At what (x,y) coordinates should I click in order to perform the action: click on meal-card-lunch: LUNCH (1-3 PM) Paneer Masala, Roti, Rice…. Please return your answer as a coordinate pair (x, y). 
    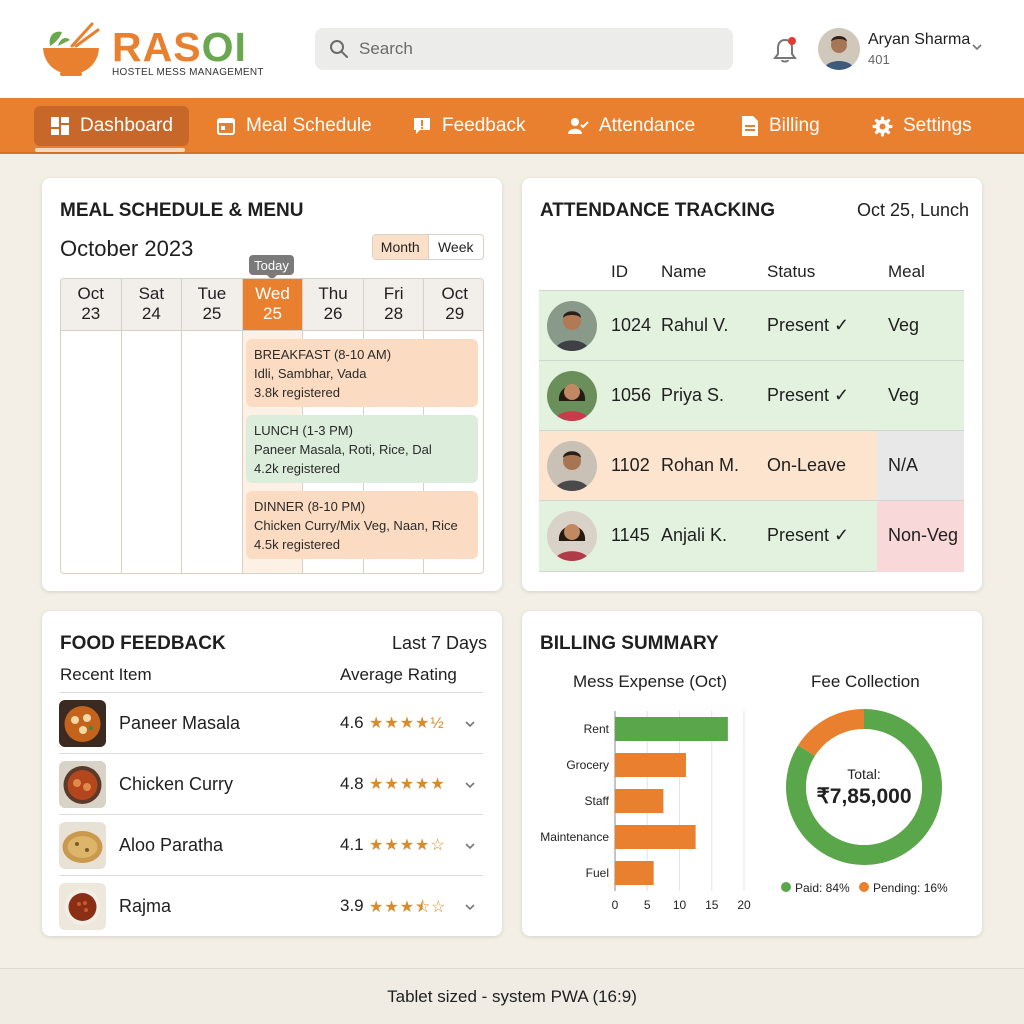
    Looking at the image, I should click on (362, 449).